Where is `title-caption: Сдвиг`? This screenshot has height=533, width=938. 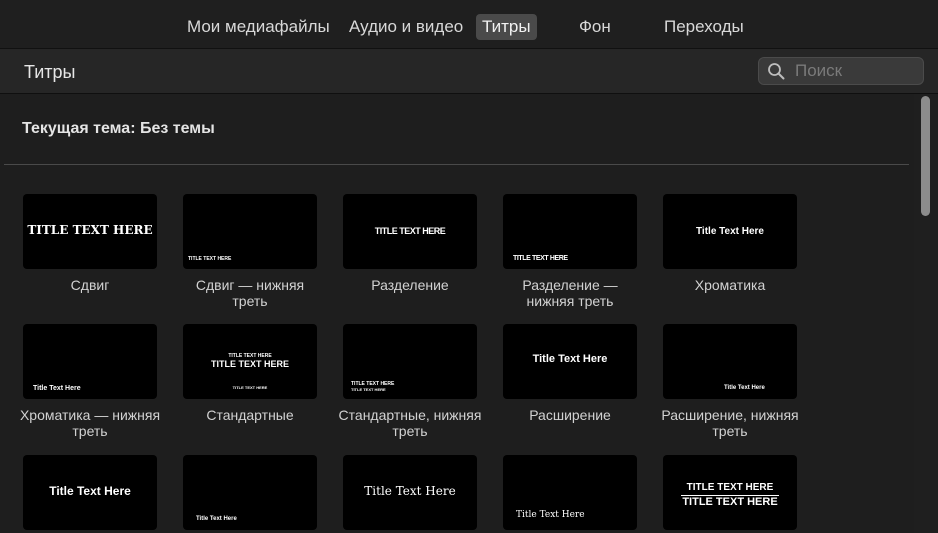 title-caption: Сдвиг is located at coordinates (90, 285).